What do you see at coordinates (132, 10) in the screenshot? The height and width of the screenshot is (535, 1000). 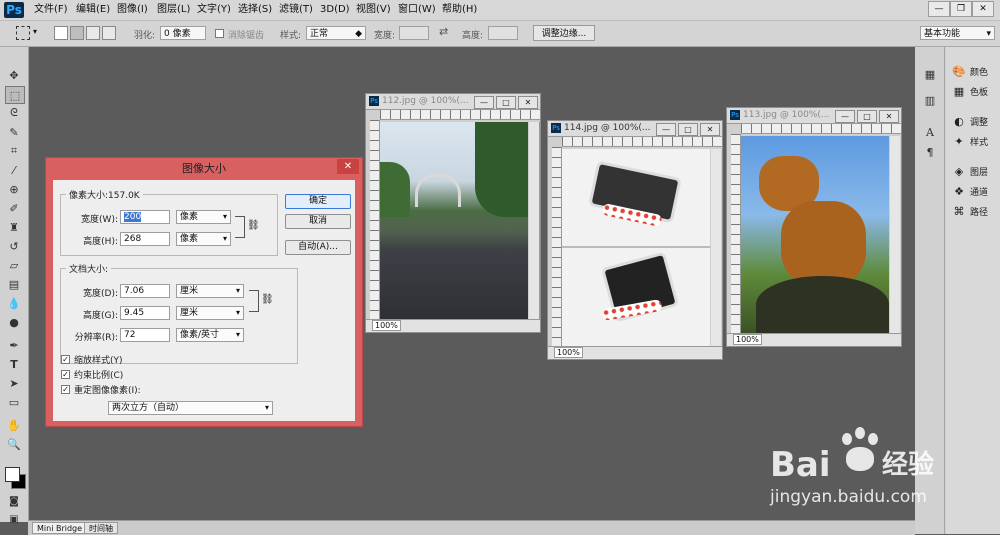 I see `menu-image: 图像(I)` at bounding box center [132, 10].